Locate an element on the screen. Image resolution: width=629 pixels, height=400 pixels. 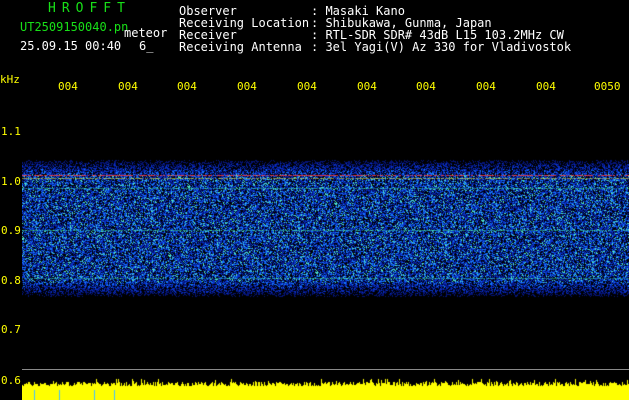
meteor-label: meteor is located at coordinates (146, 33).